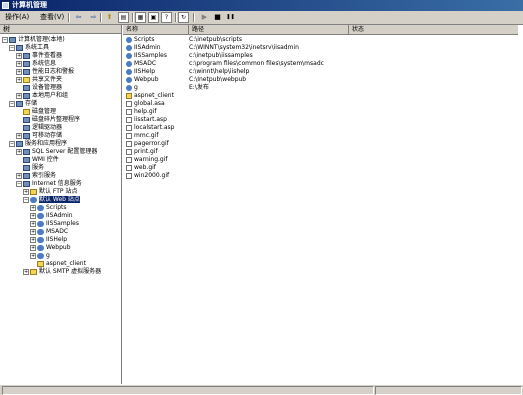 This screenshot has height=395, width=523. I want to click on play-icon: ▶, so click(204, 17).